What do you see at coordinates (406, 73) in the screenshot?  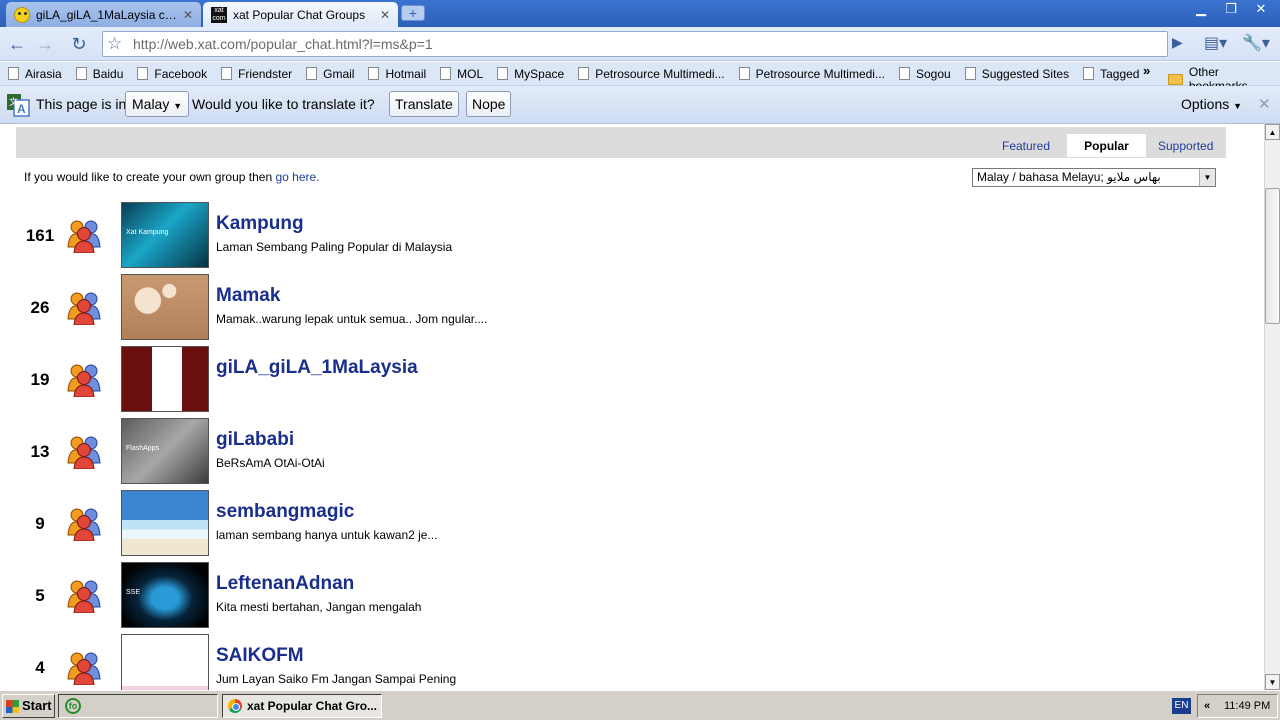 I see `bookmark-label: Hotmail` at bounding box center [406, 73].